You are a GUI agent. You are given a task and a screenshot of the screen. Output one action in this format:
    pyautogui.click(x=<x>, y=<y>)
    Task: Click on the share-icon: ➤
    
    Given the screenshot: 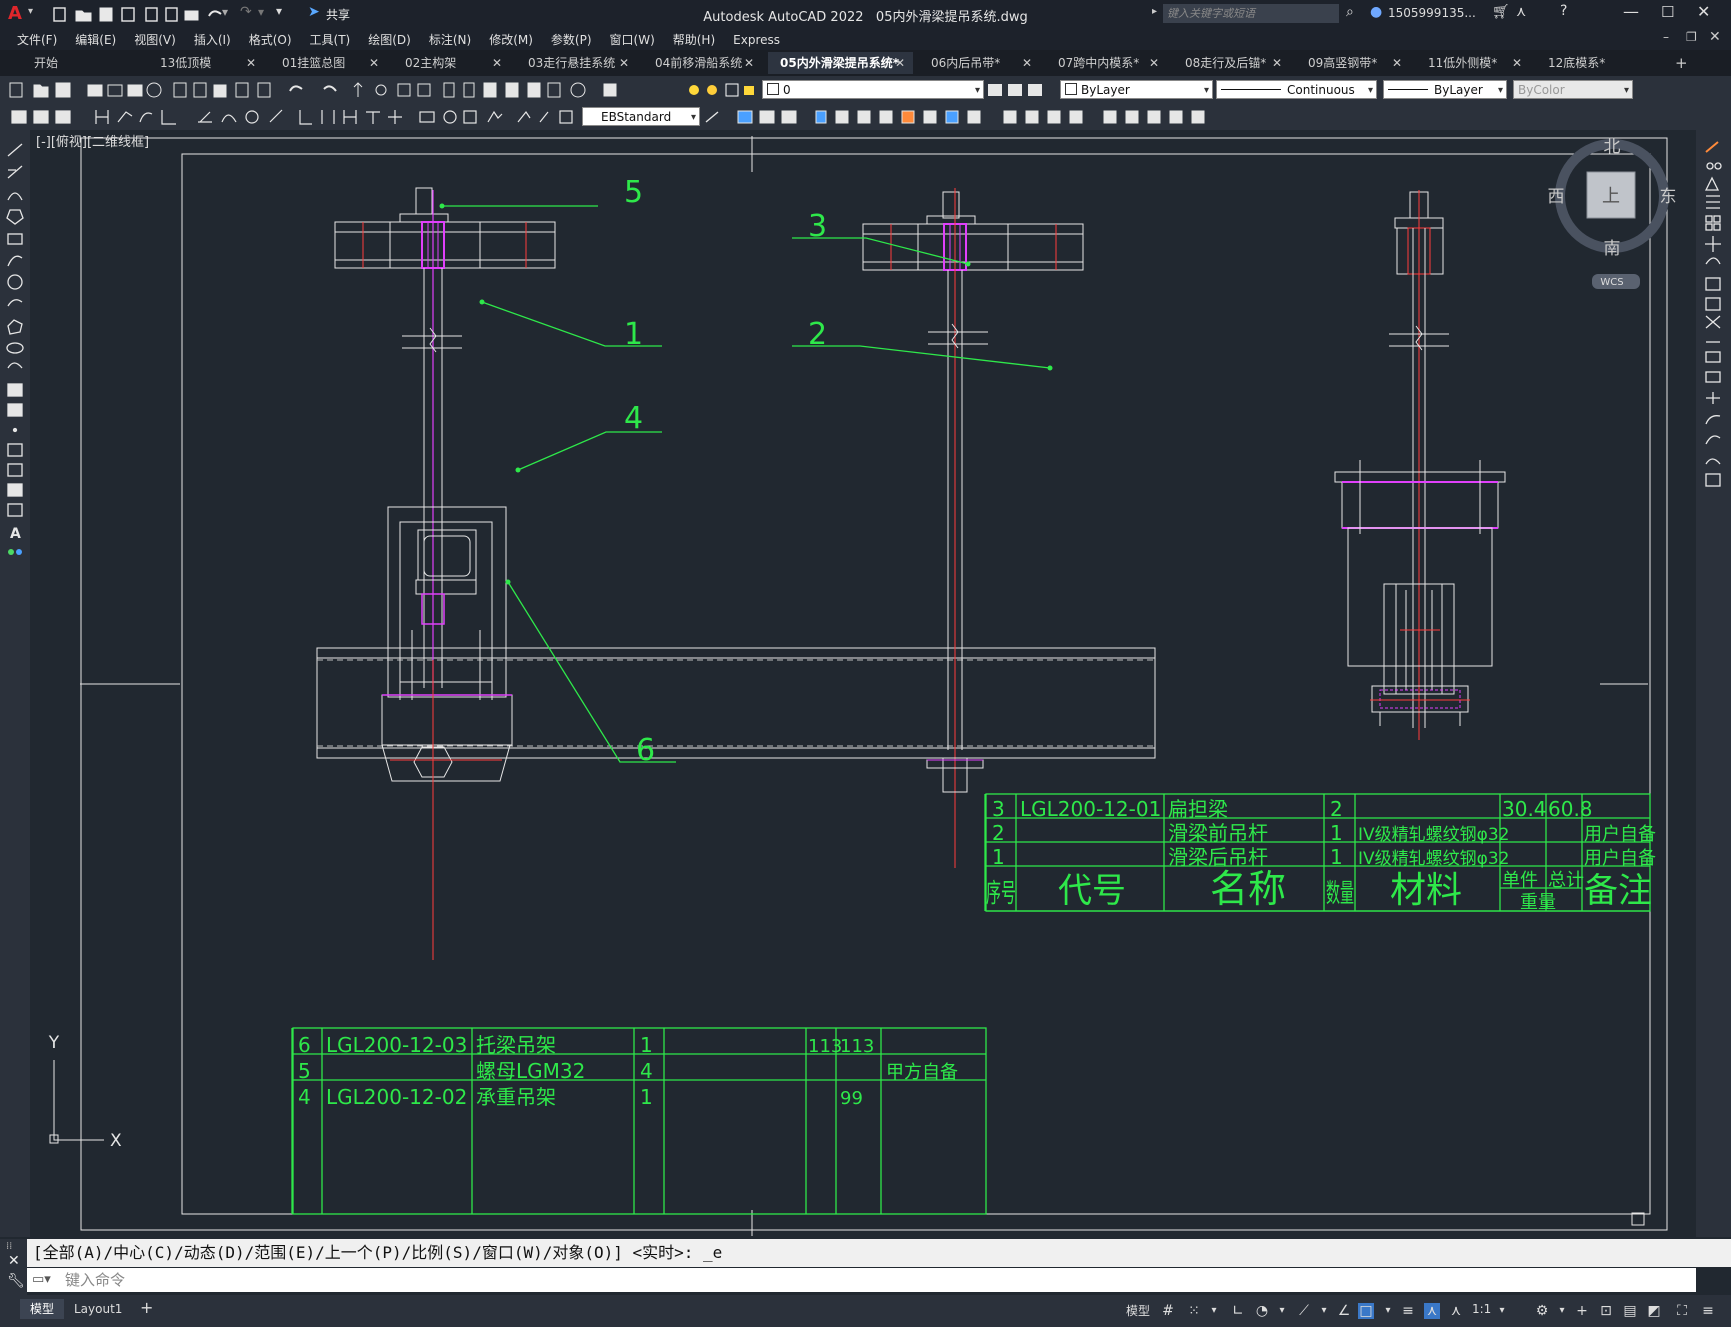 What is the action you would take?
    pyautogui.click(x=314, y=12)
    